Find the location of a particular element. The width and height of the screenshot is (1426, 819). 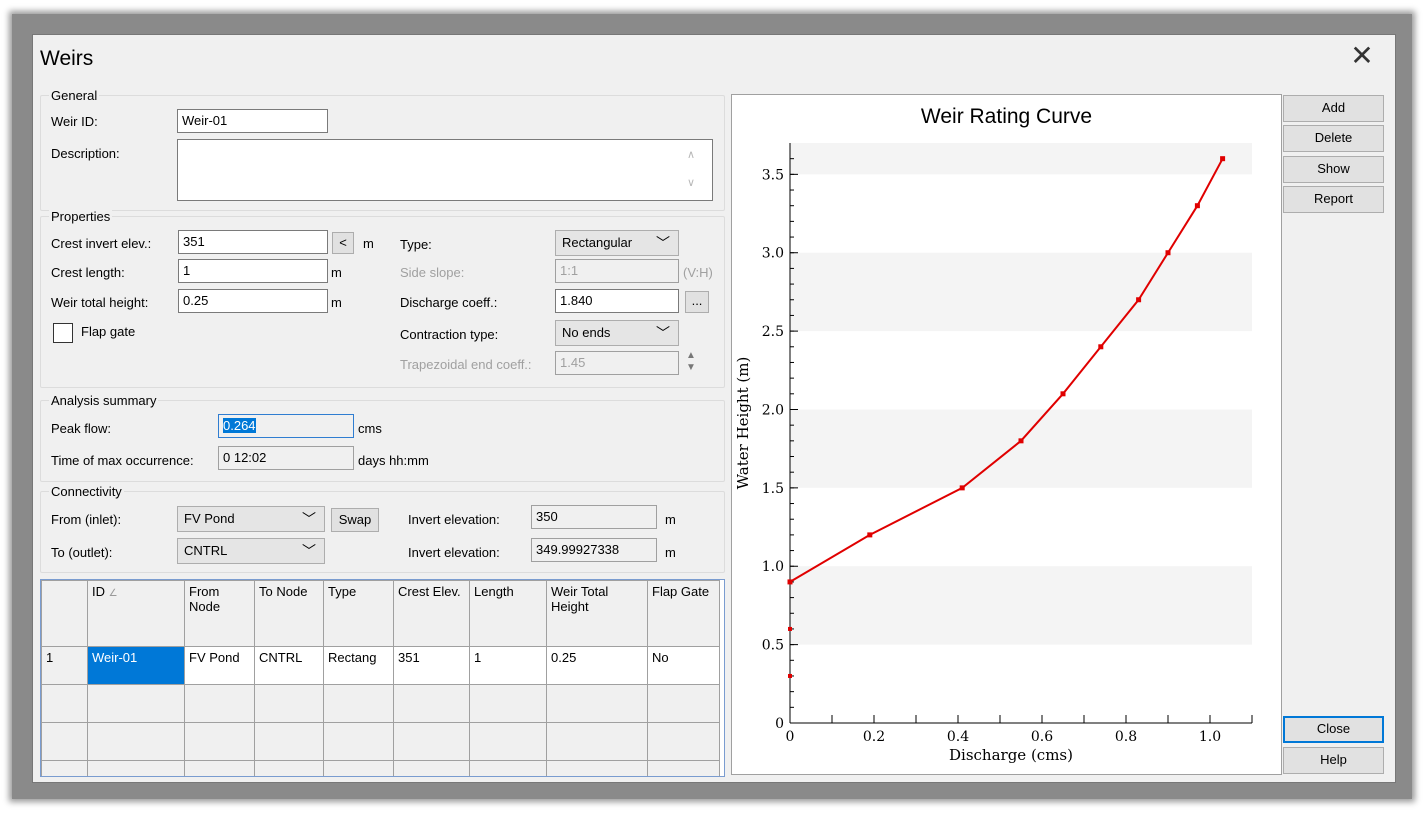

x-tick-label: 1.0 is located at coordinates (1210, 737).